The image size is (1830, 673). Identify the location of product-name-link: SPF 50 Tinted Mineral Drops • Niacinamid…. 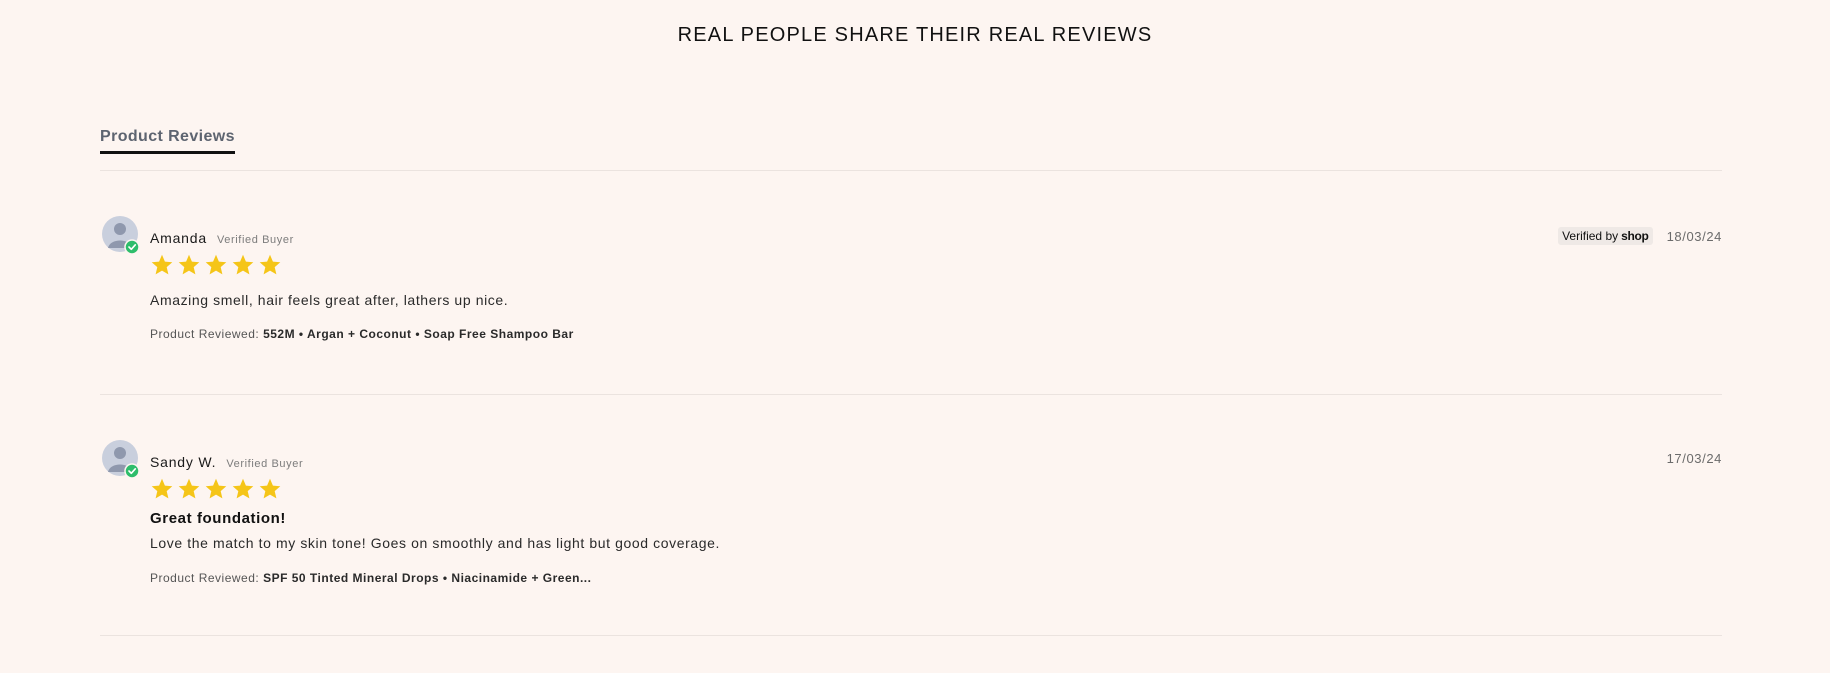
(427, 578).